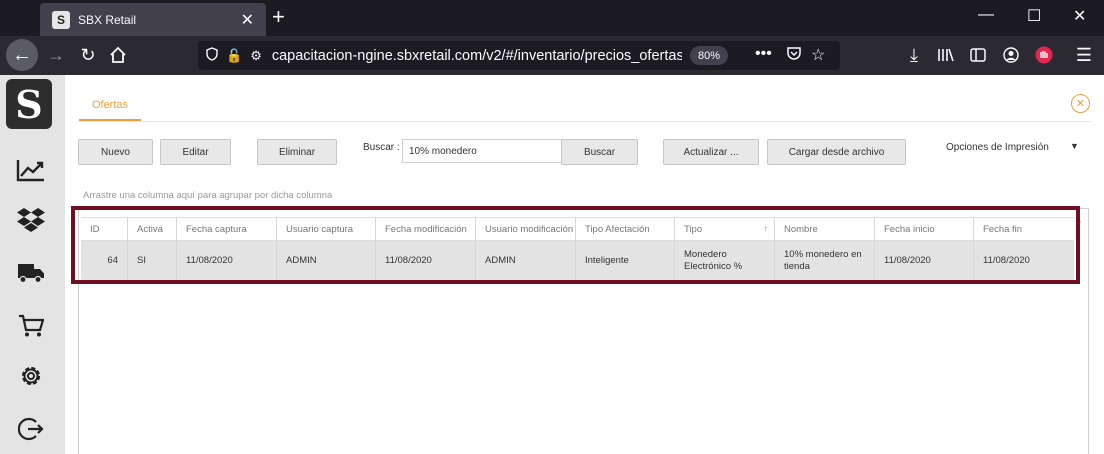 The image size is (1104, 454). What do you see at coordinates (29, 104) in the screenshot?
I see `sbx-logo: S` at bounding box center [29, 104].